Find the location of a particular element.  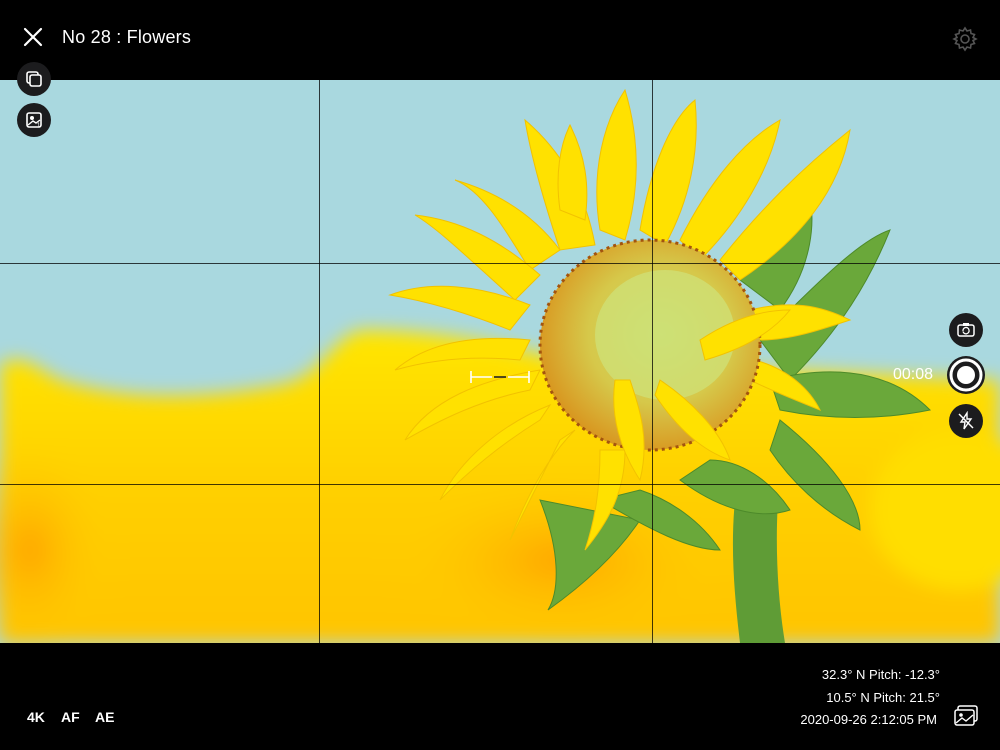

sensor-reading-2: 10.5° N Pitch: 21.5° is located at coordinates (883, 697).